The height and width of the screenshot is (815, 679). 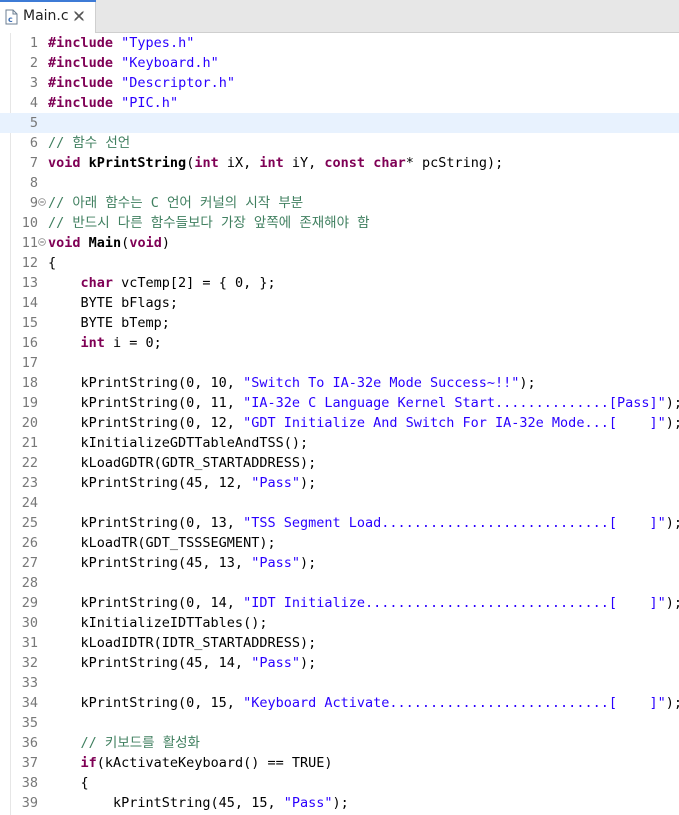 I want to click on code-line: 9 // 아래 함수는 C 언어 커널의 시작 부분, so click(x=339, y=203).